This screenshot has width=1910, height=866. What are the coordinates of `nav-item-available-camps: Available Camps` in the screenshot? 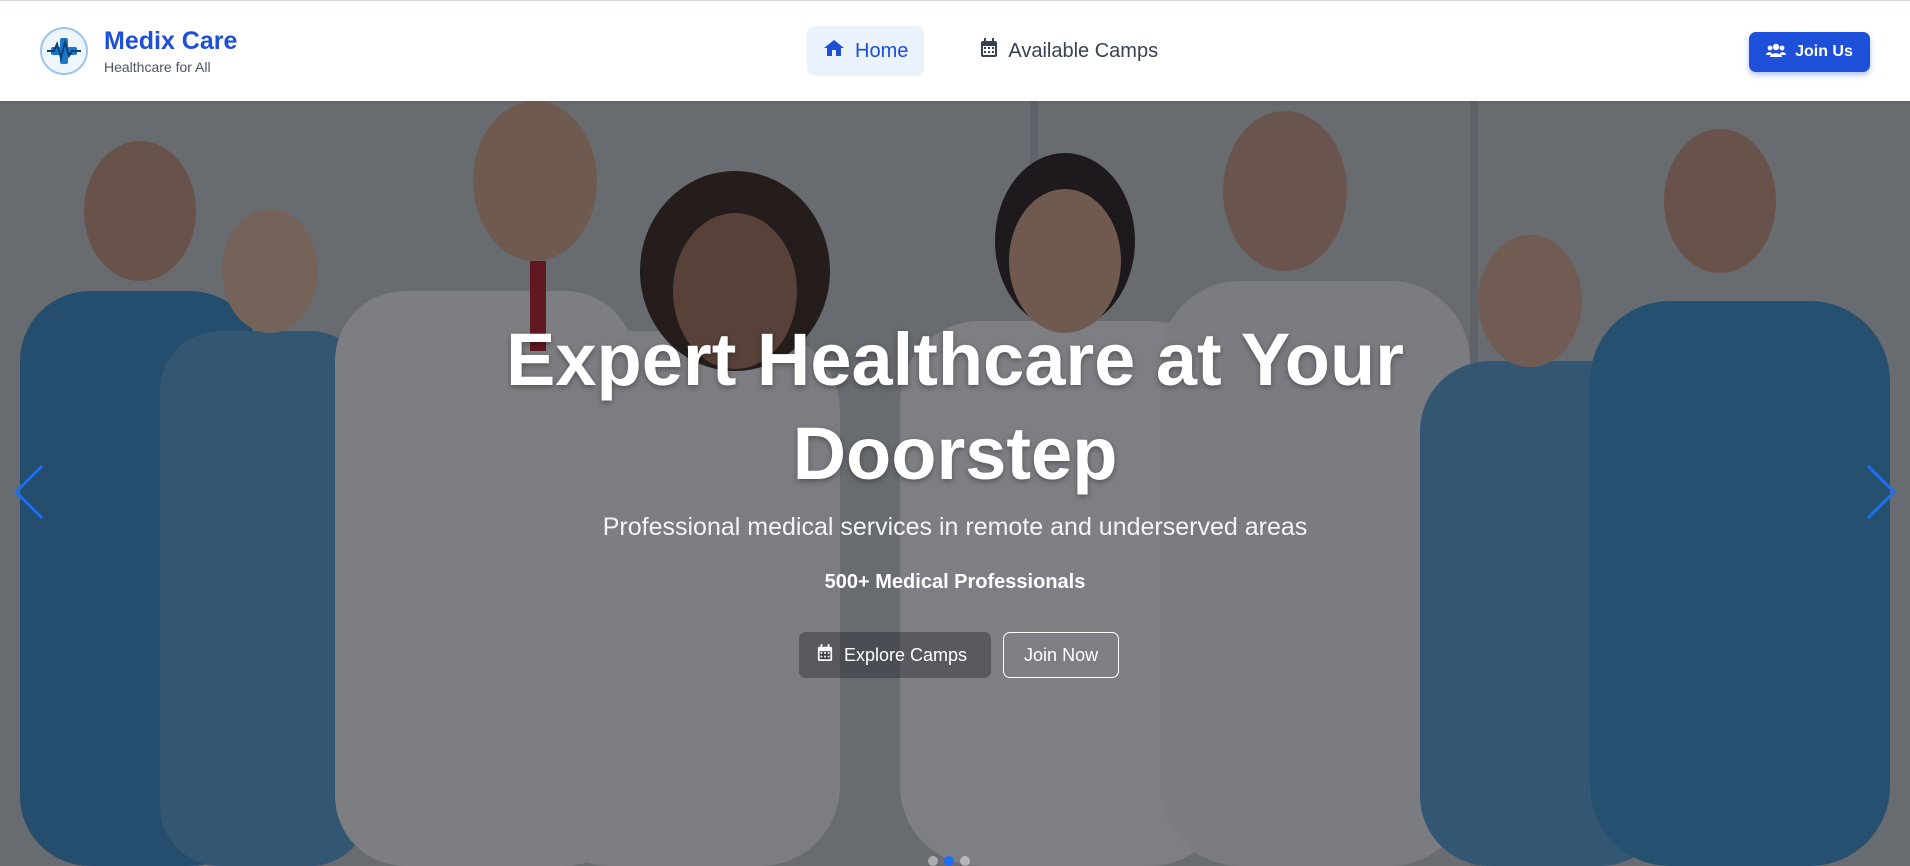 It's located at (1069, 51).